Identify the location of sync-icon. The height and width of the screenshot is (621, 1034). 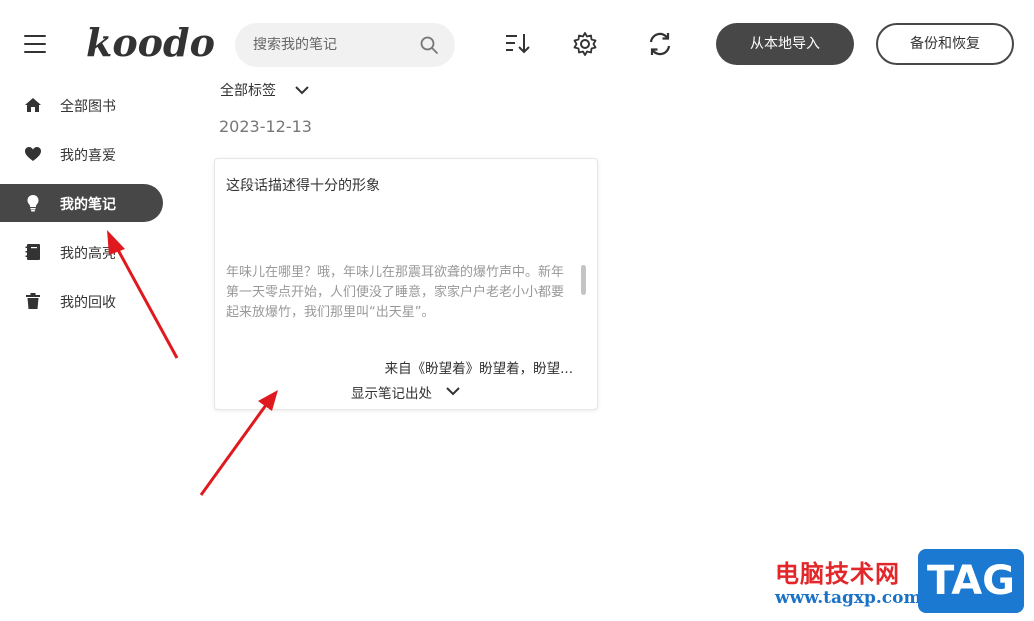
(660, 44).